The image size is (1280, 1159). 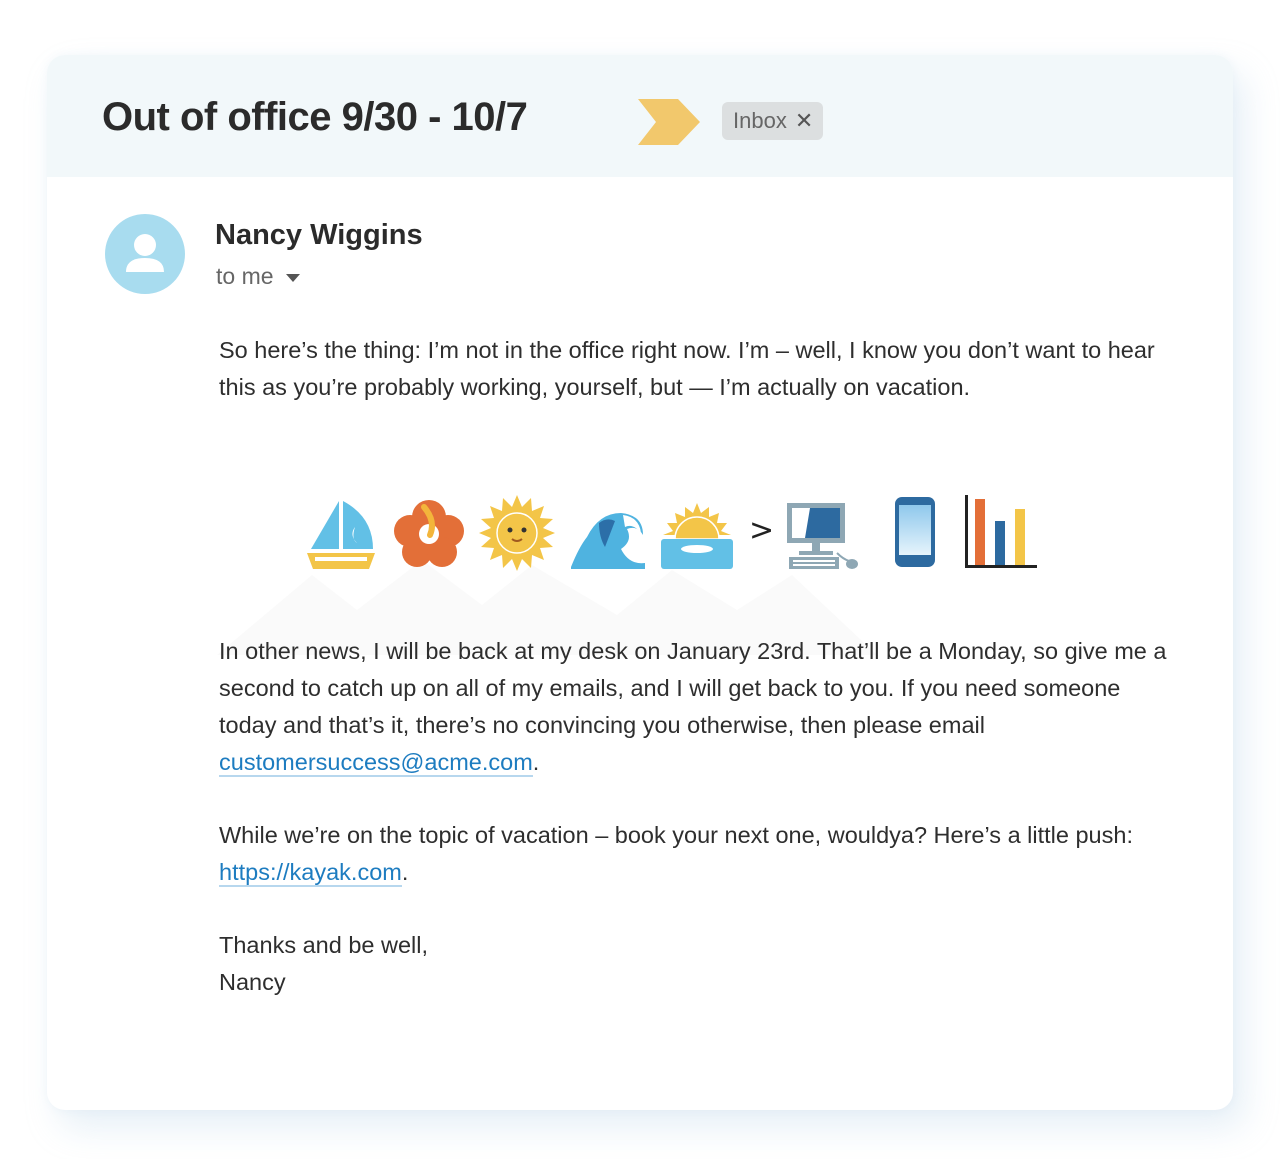 What do you see at coordinates (405, 872) in the screenshot?
I see `paragraph-3-end: .` at bounding box center [405, 872].